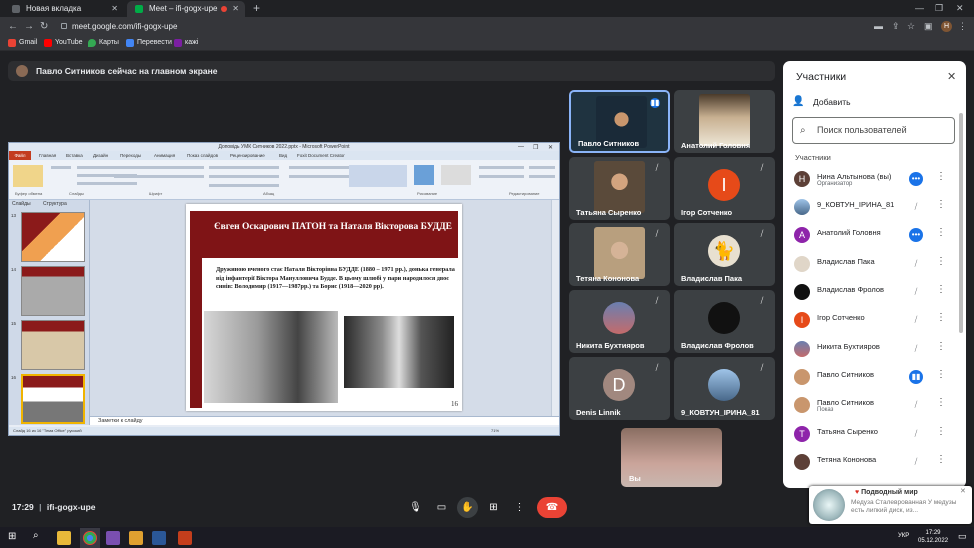 This screenshot has height=548, width=974. What do you see at coordinates (521, 147) in the screenshot?
I see `ppt-minimize-icon: —` at bounding box center [521, 147].